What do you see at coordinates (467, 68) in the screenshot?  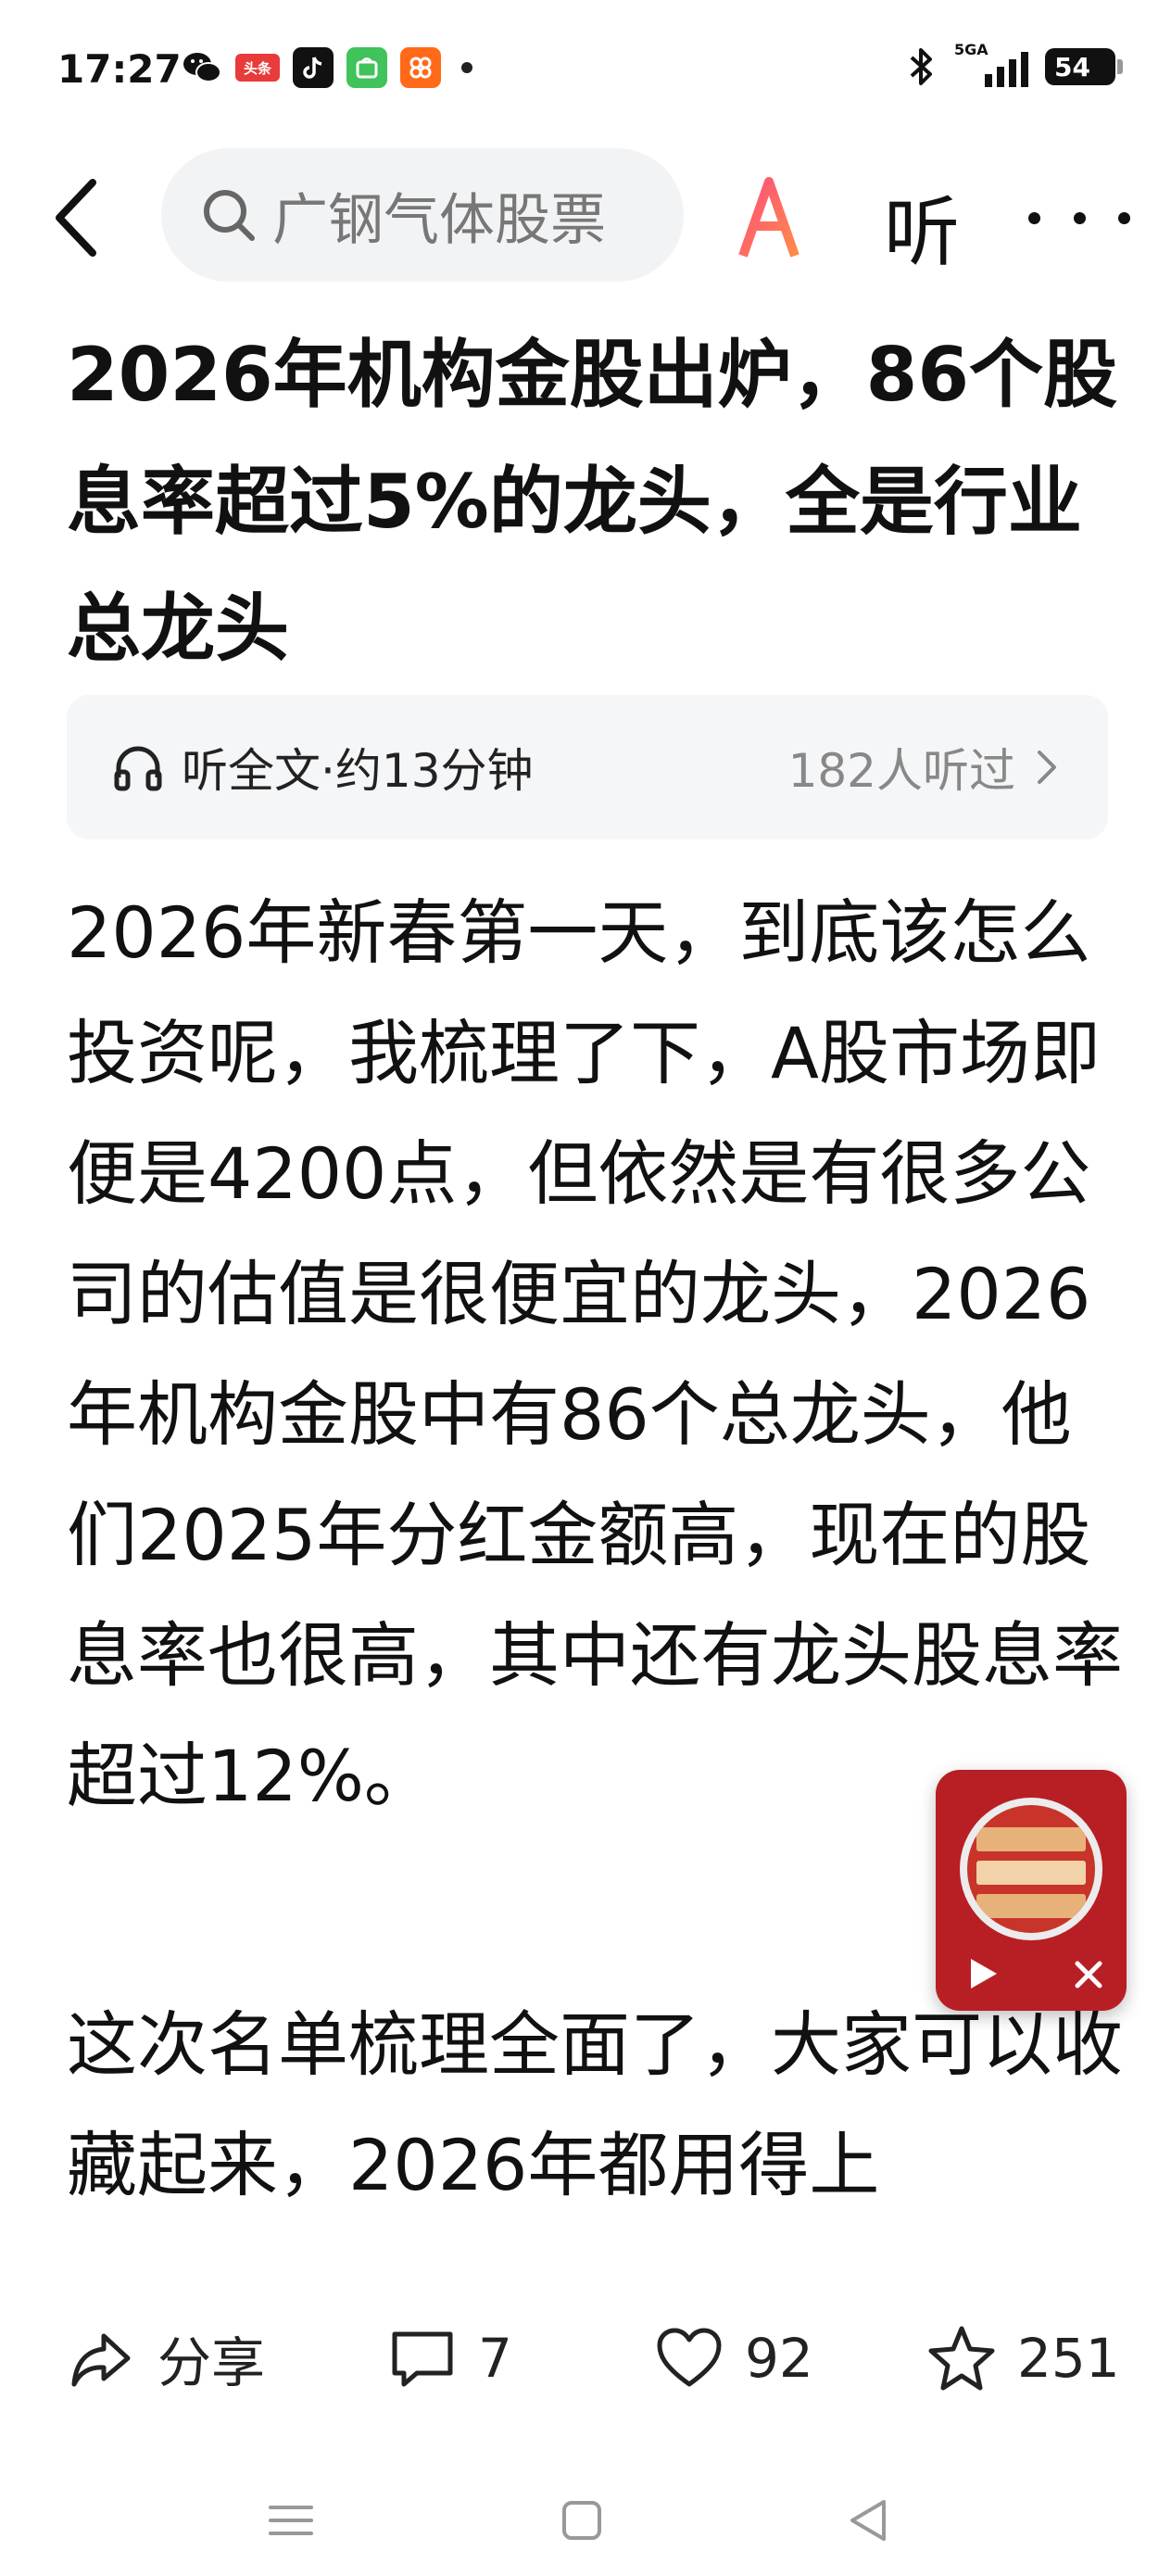 I see `more-notifications-dot` at bounding box center [467, 68].